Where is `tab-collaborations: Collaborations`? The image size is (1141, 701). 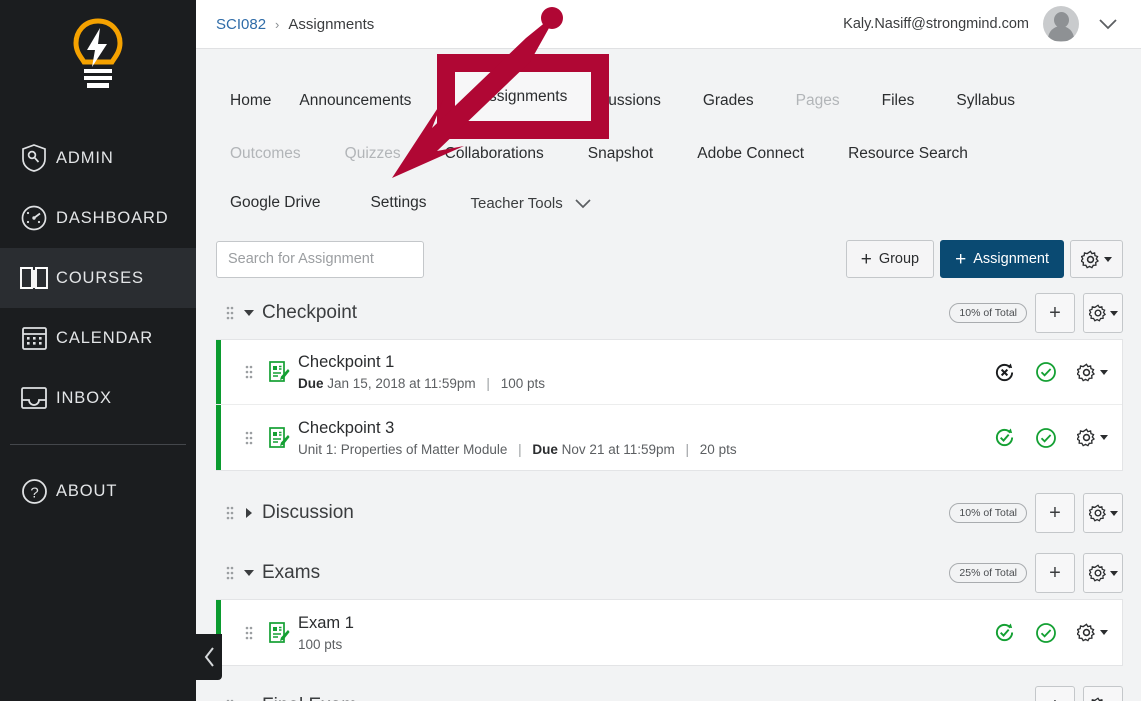 tab-collaborations: Collaborations is located at coordinates (494, 154).